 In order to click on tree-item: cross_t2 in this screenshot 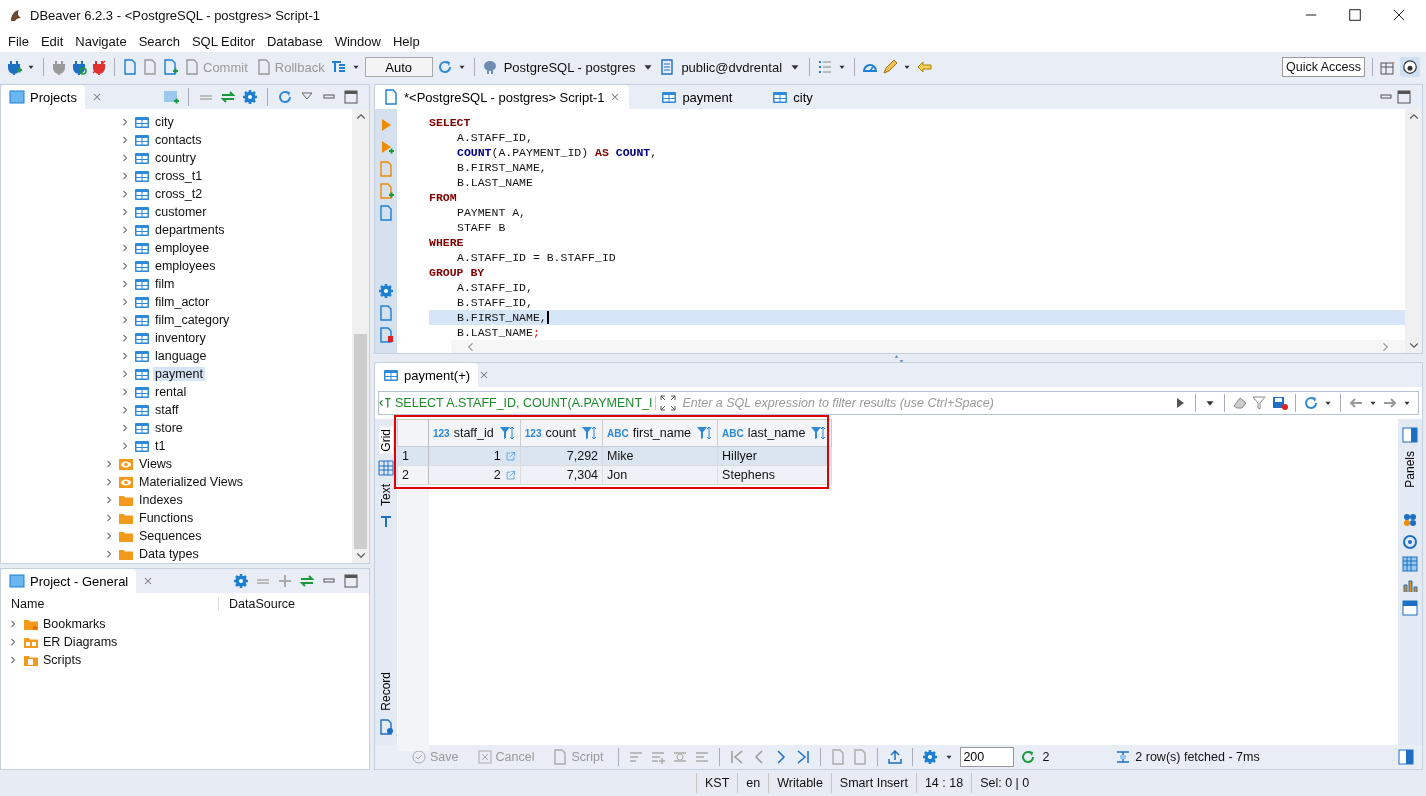, I will do `click(179, 194)`.